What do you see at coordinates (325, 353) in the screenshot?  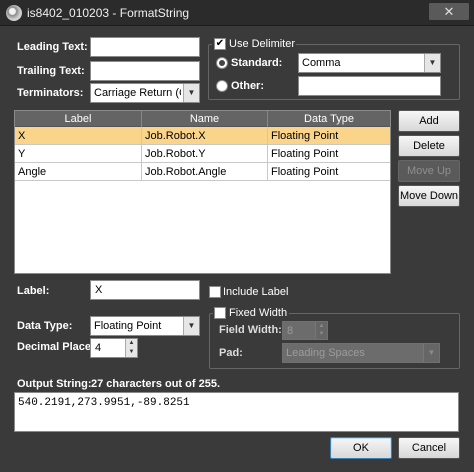 I see `pad-value: Leading Spaces` at bounding box center [325, 353].